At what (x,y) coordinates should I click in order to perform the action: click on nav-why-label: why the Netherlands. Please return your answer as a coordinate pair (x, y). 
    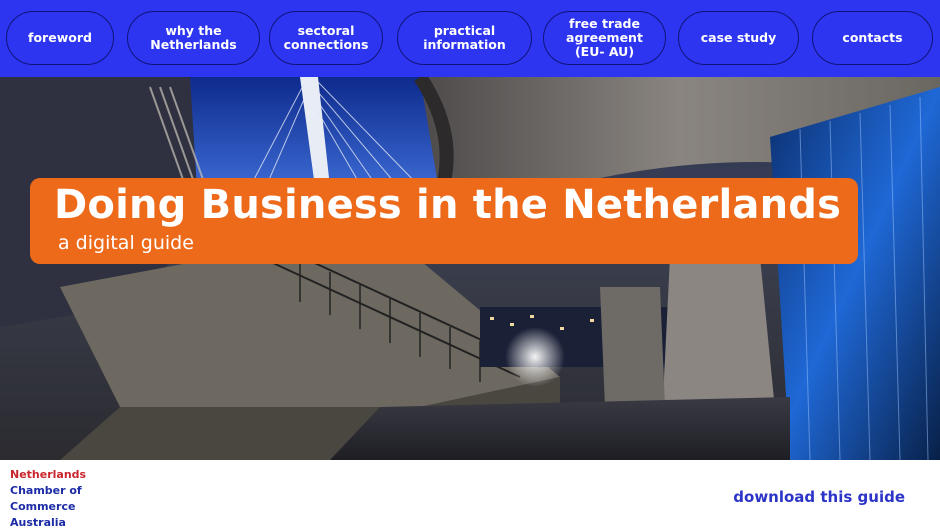
    Looking at the image, I should click on (193, 37).